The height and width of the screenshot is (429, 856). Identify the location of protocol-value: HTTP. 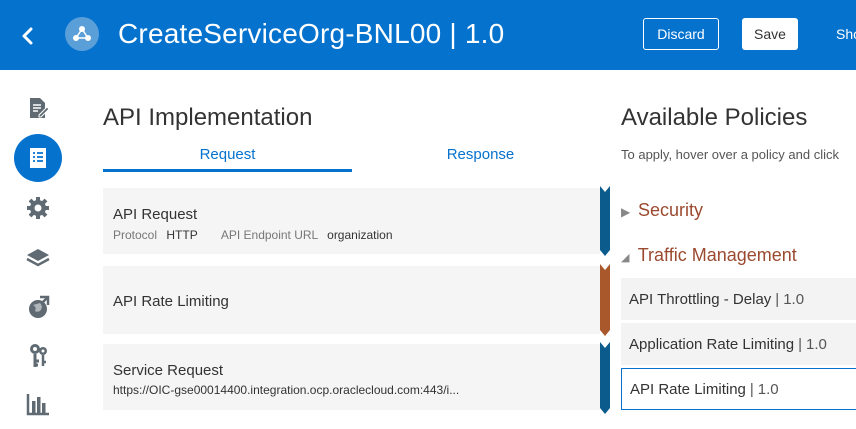
(182, 235).